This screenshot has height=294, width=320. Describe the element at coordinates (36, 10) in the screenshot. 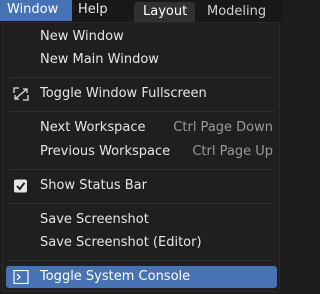

I see `window-menu-button: Window` at that location.